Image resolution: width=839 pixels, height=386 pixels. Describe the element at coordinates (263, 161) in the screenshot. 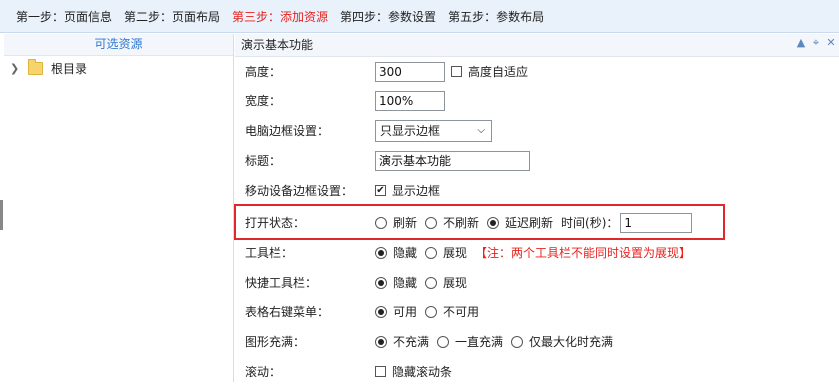

I see `title-label: 标题：` at that location.